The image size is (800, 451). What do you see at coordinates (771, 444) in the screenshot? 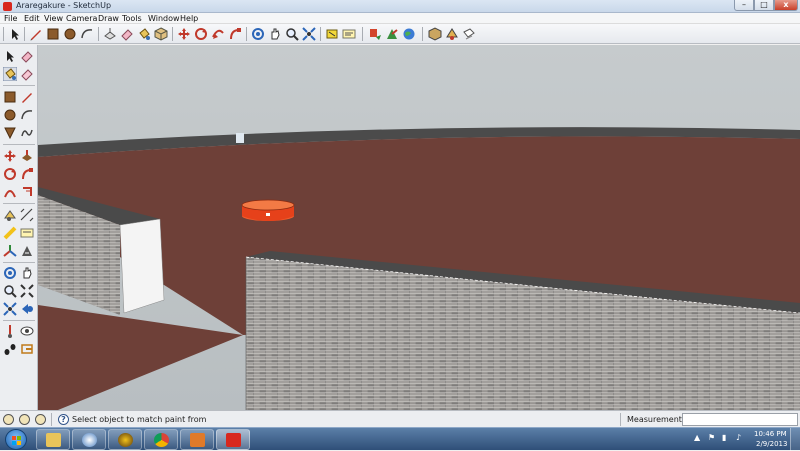
I see `clock-date: 2/9/2013` at bounding box center [771, 444].